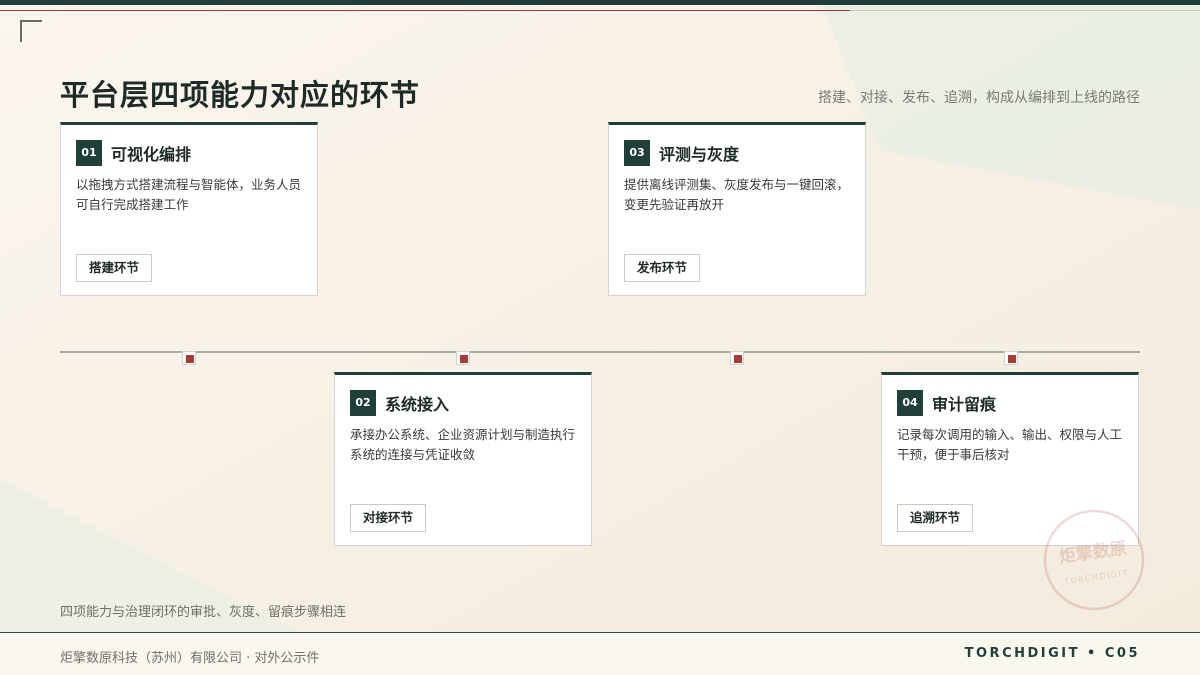 This screenshot has height=675, width=1200. What do you see at coordinates (425, 10) in the screenshot?
I see `top-red-rule` at bounding box center [425, 10].